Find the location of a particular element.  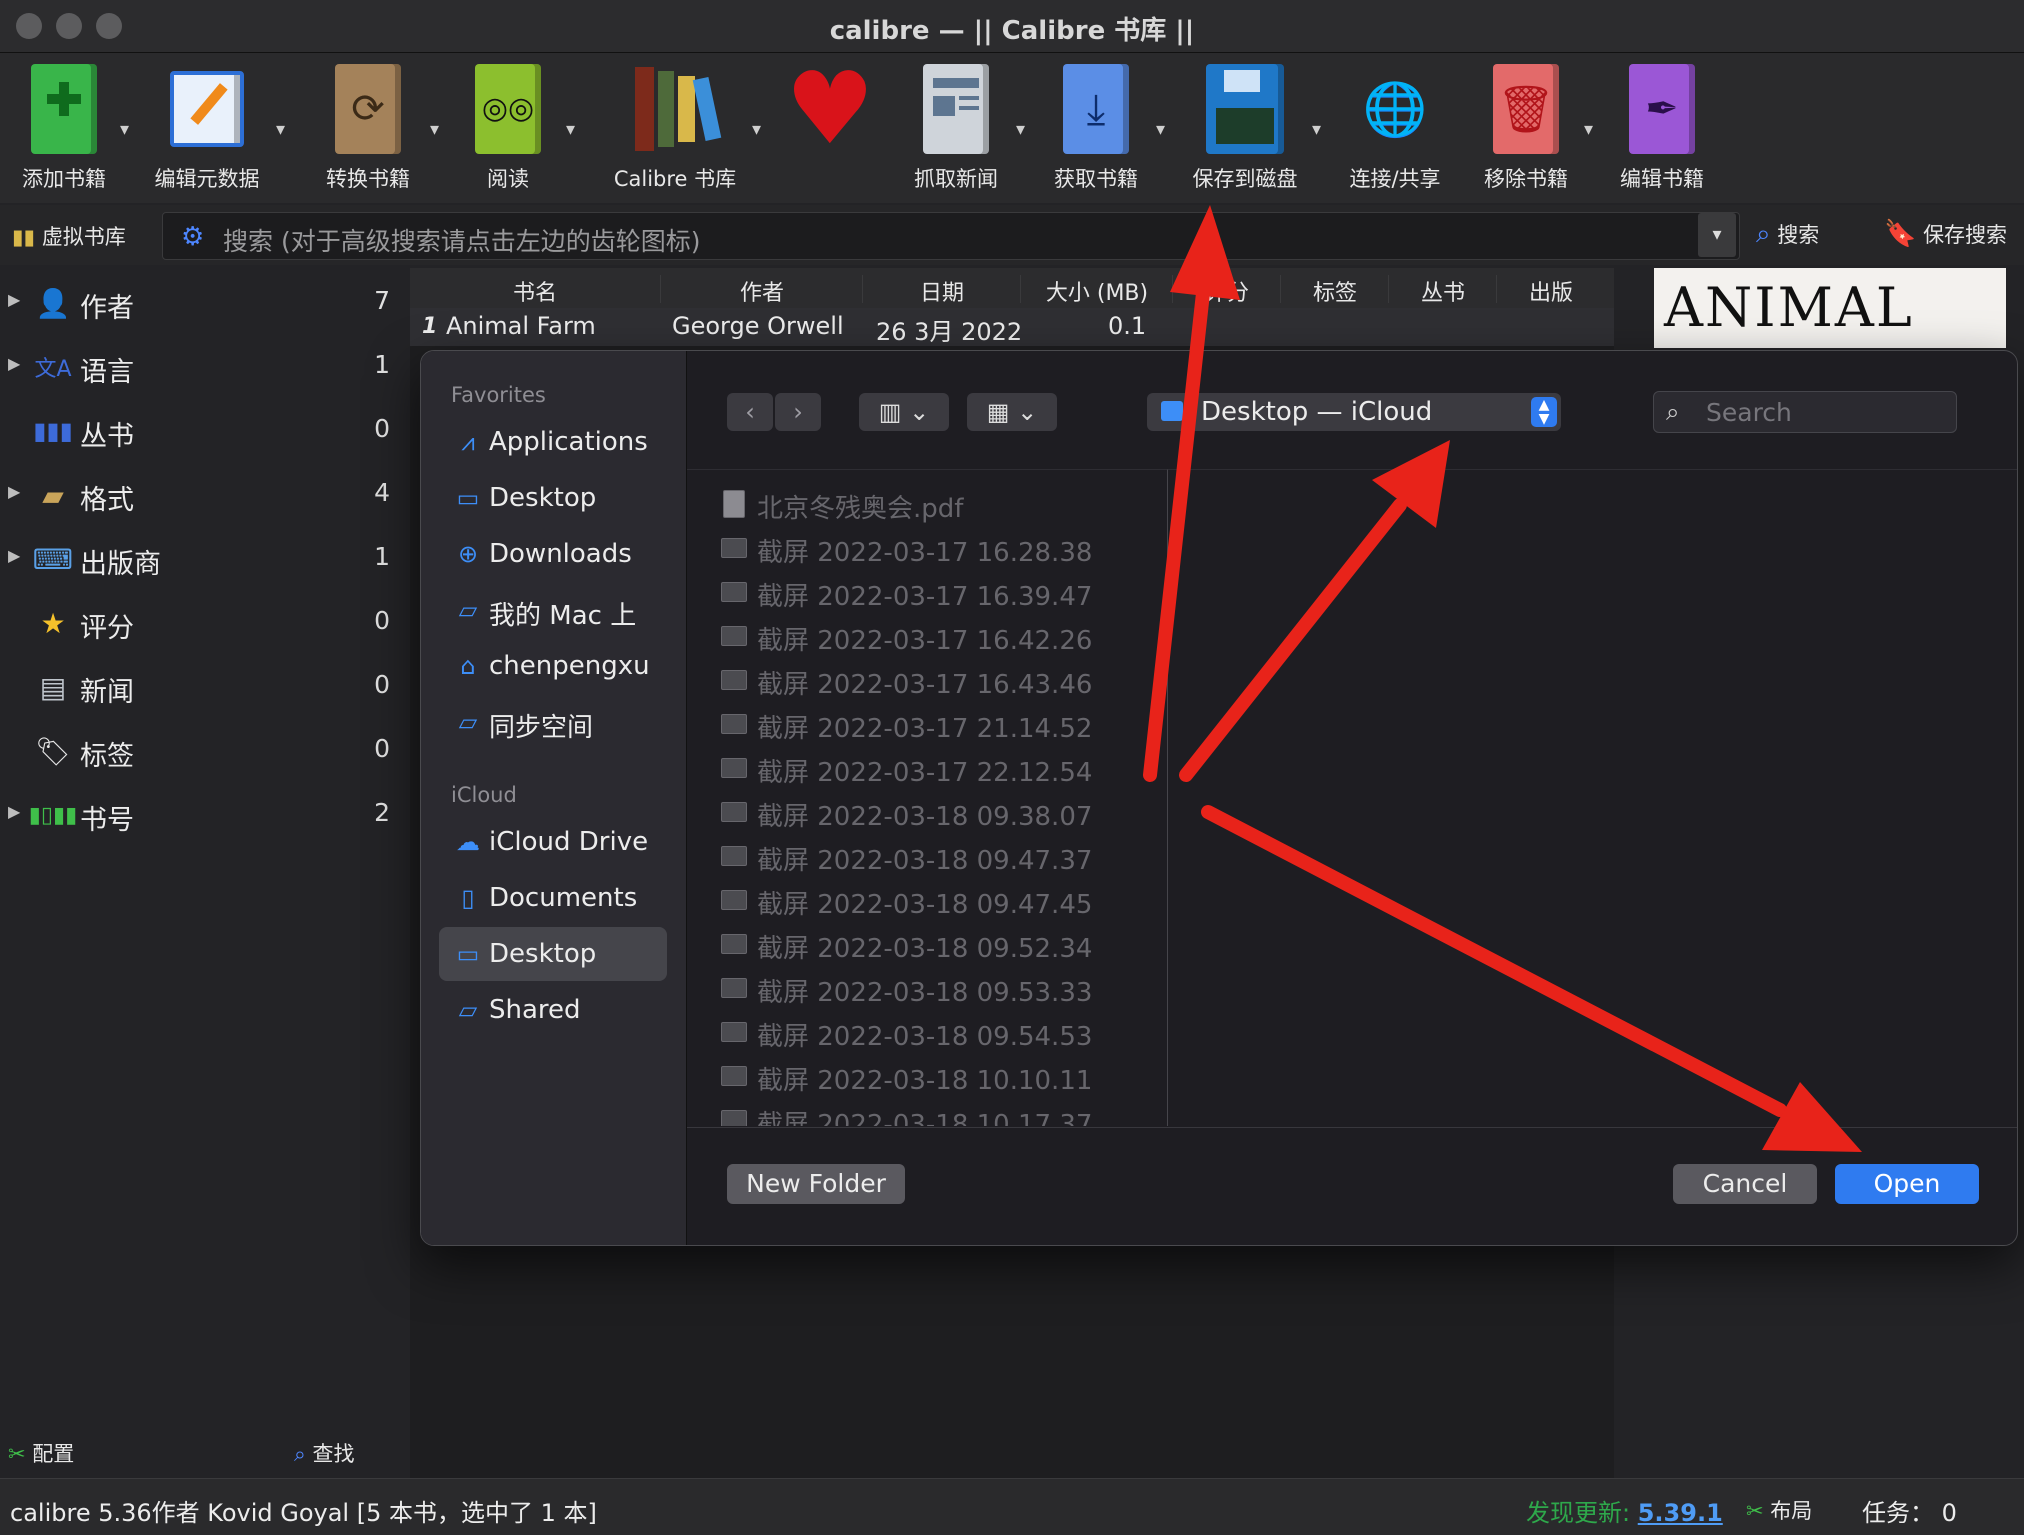

file-item: 截屏 2022-03-18 09.47.45 is located at coordinates (927, 900).